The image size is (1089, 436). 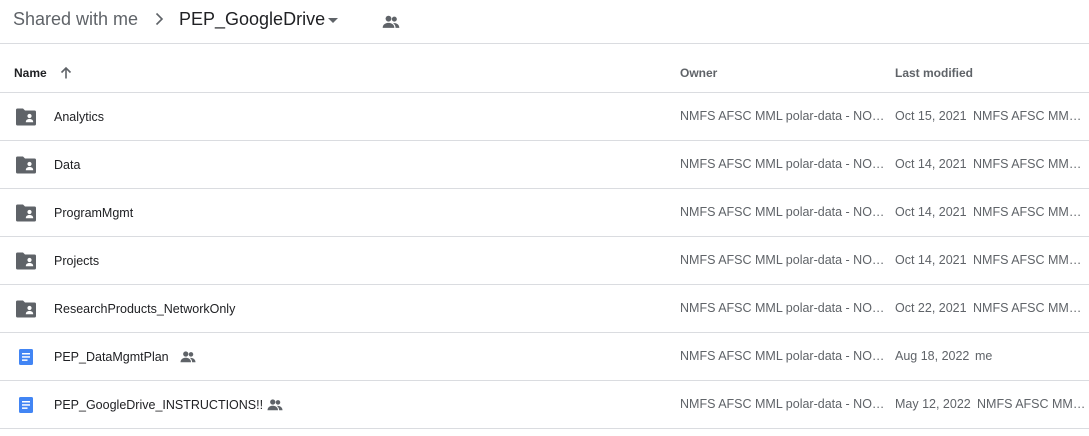 What do you see at coordinates (333, 20) in the screenshot?
I see `caret-down-icon` at bounding box center [333, 20].